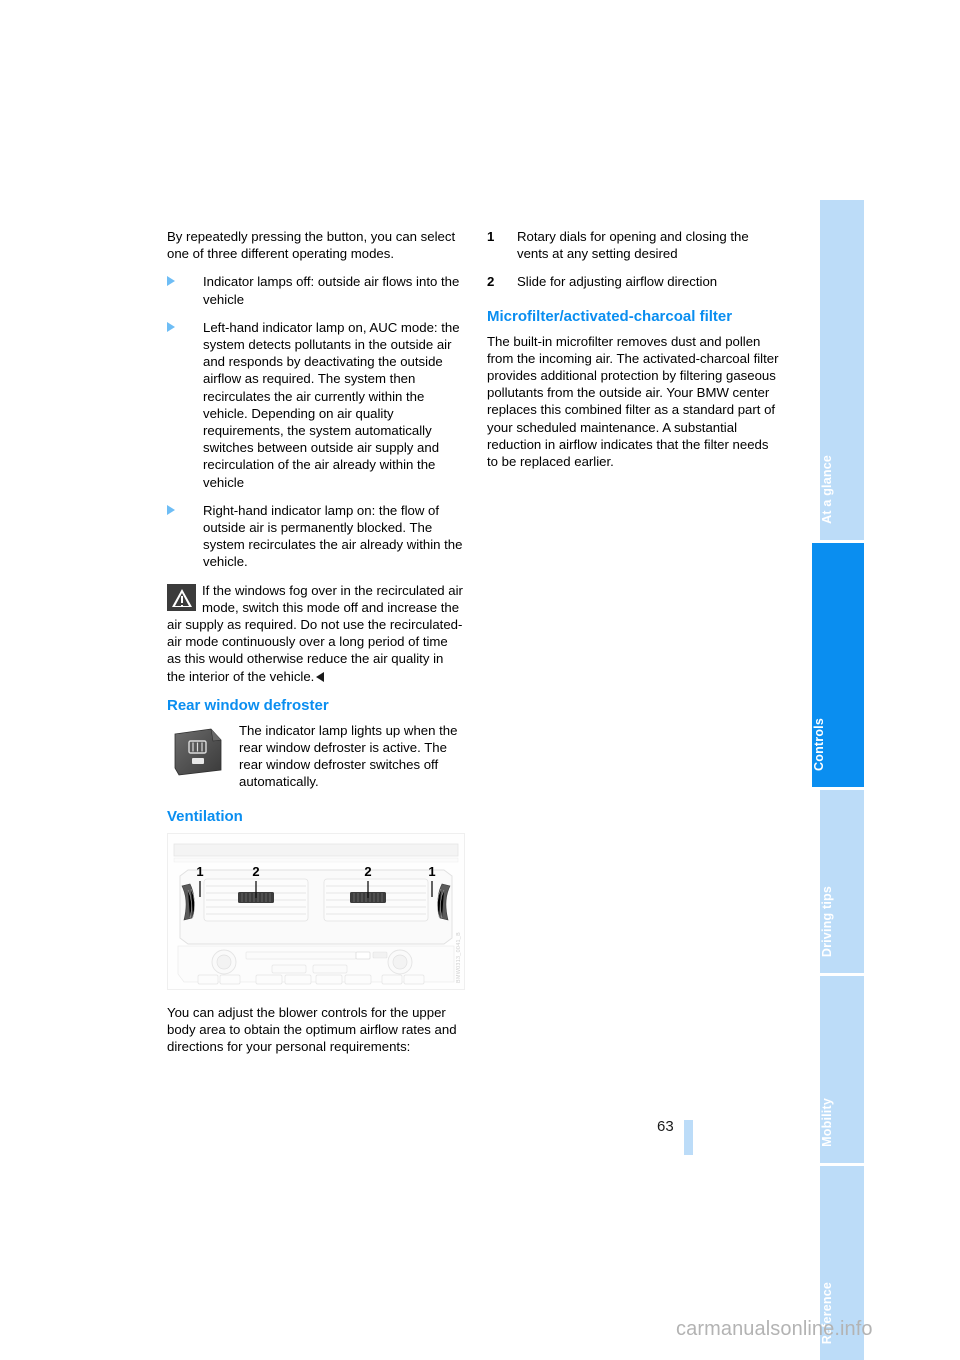 The height and width of the screenshot is (1360, 960). What do you see at coordinates (491, 236) in the screenshot?
I see `legend-number: 1` at bounding box center [491, 236].